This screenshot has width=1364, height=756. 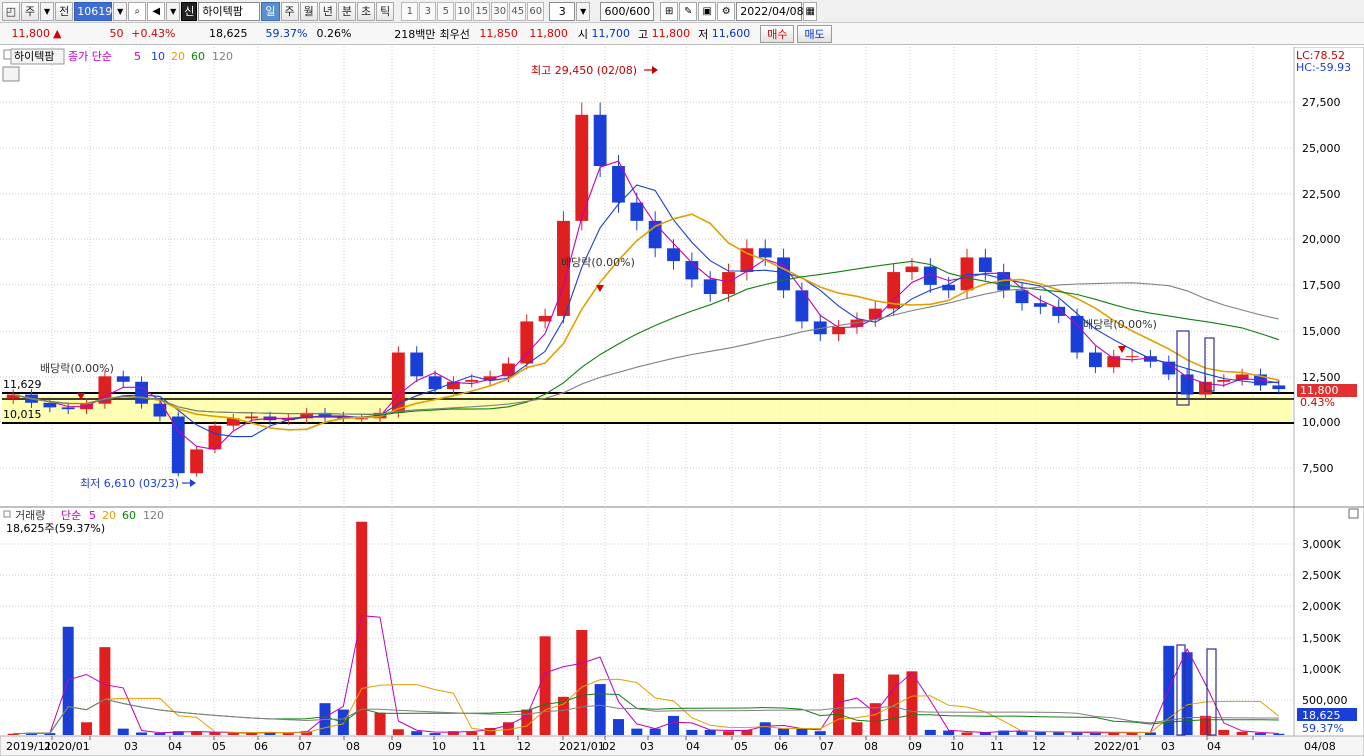 I want to click on code-dropdown-icon: ▼, so click(x=120, y=11).